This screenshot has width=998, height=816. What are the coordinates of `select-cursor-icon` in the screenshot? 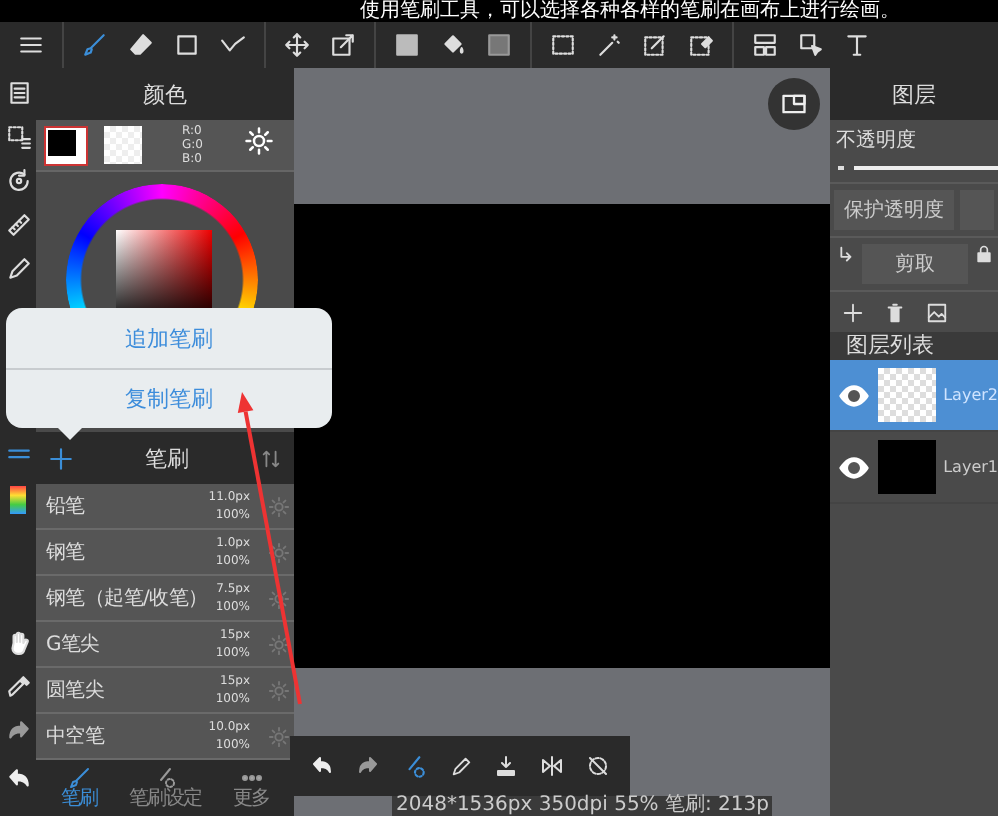 It's located at (811, 45).